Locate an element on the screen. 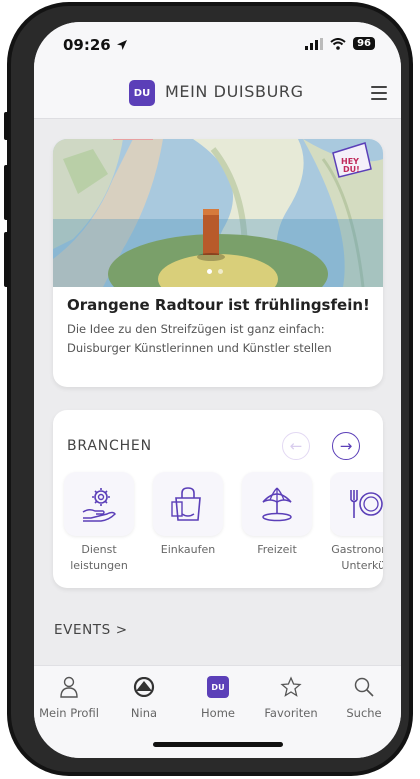  battery-indicator: 96 is located at coordinates (364, 43).